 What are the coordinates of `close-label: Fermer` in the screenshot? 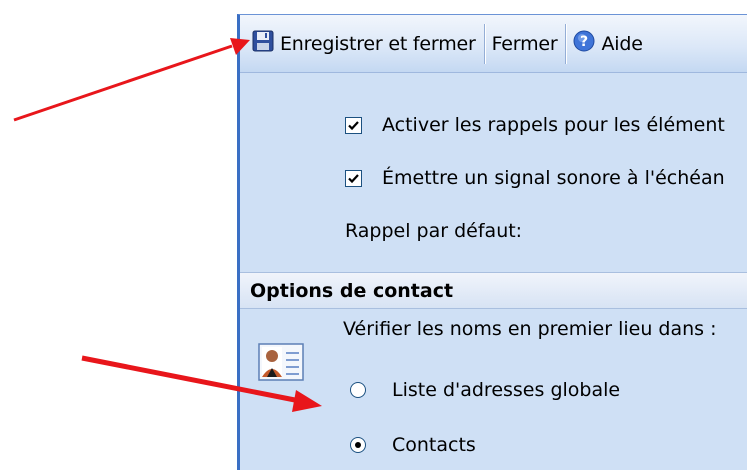 It's located at (524, 43).